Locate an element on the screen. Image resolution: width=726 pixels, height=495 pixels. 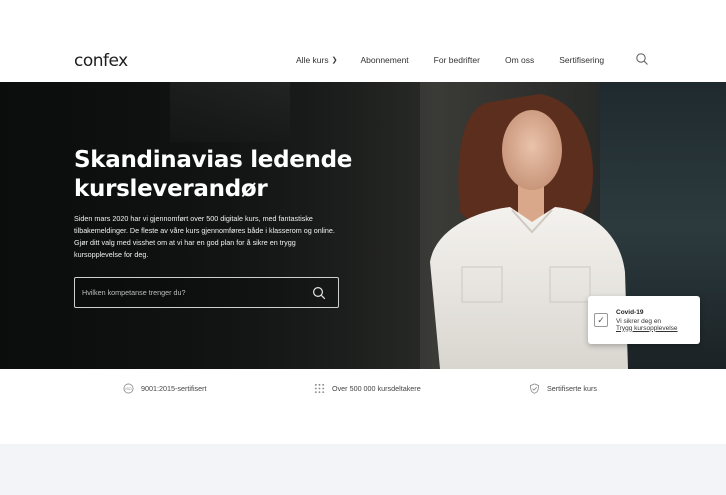
feature-certified: Sertifiserte kurs is located at coordinates (563, 388).